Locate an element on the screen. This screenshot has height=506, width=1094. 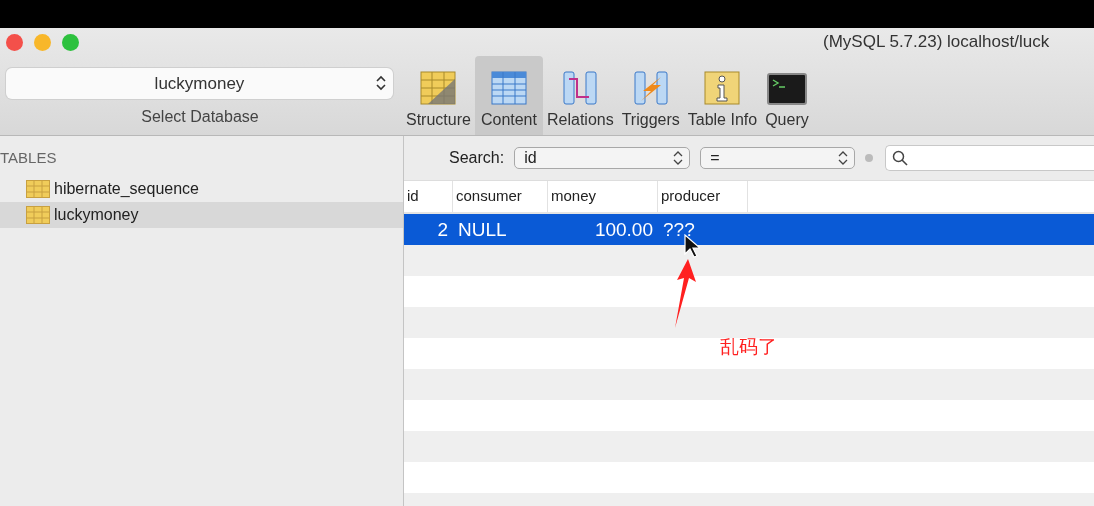
tables-heading: TABLES is located at coordinates (29, 158).